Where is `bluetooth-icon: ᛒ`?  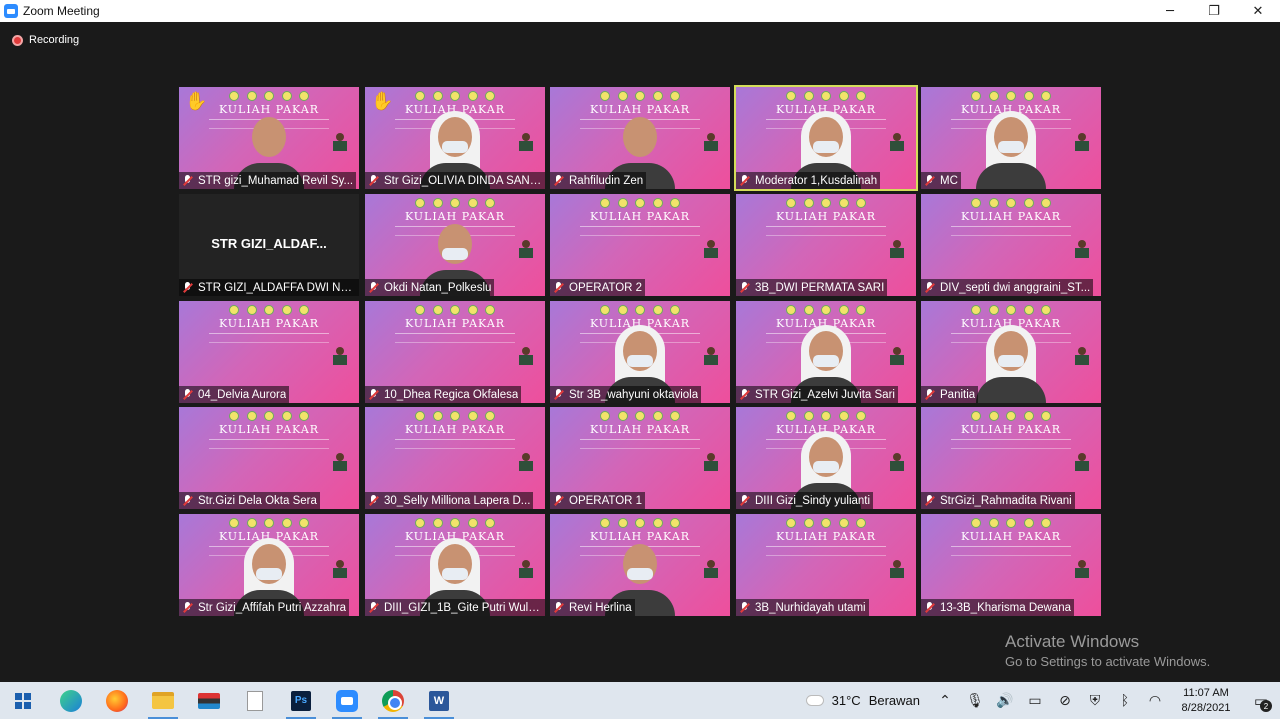 bluetooth-icon: ᛒ is located at coordinates (1125, 700).